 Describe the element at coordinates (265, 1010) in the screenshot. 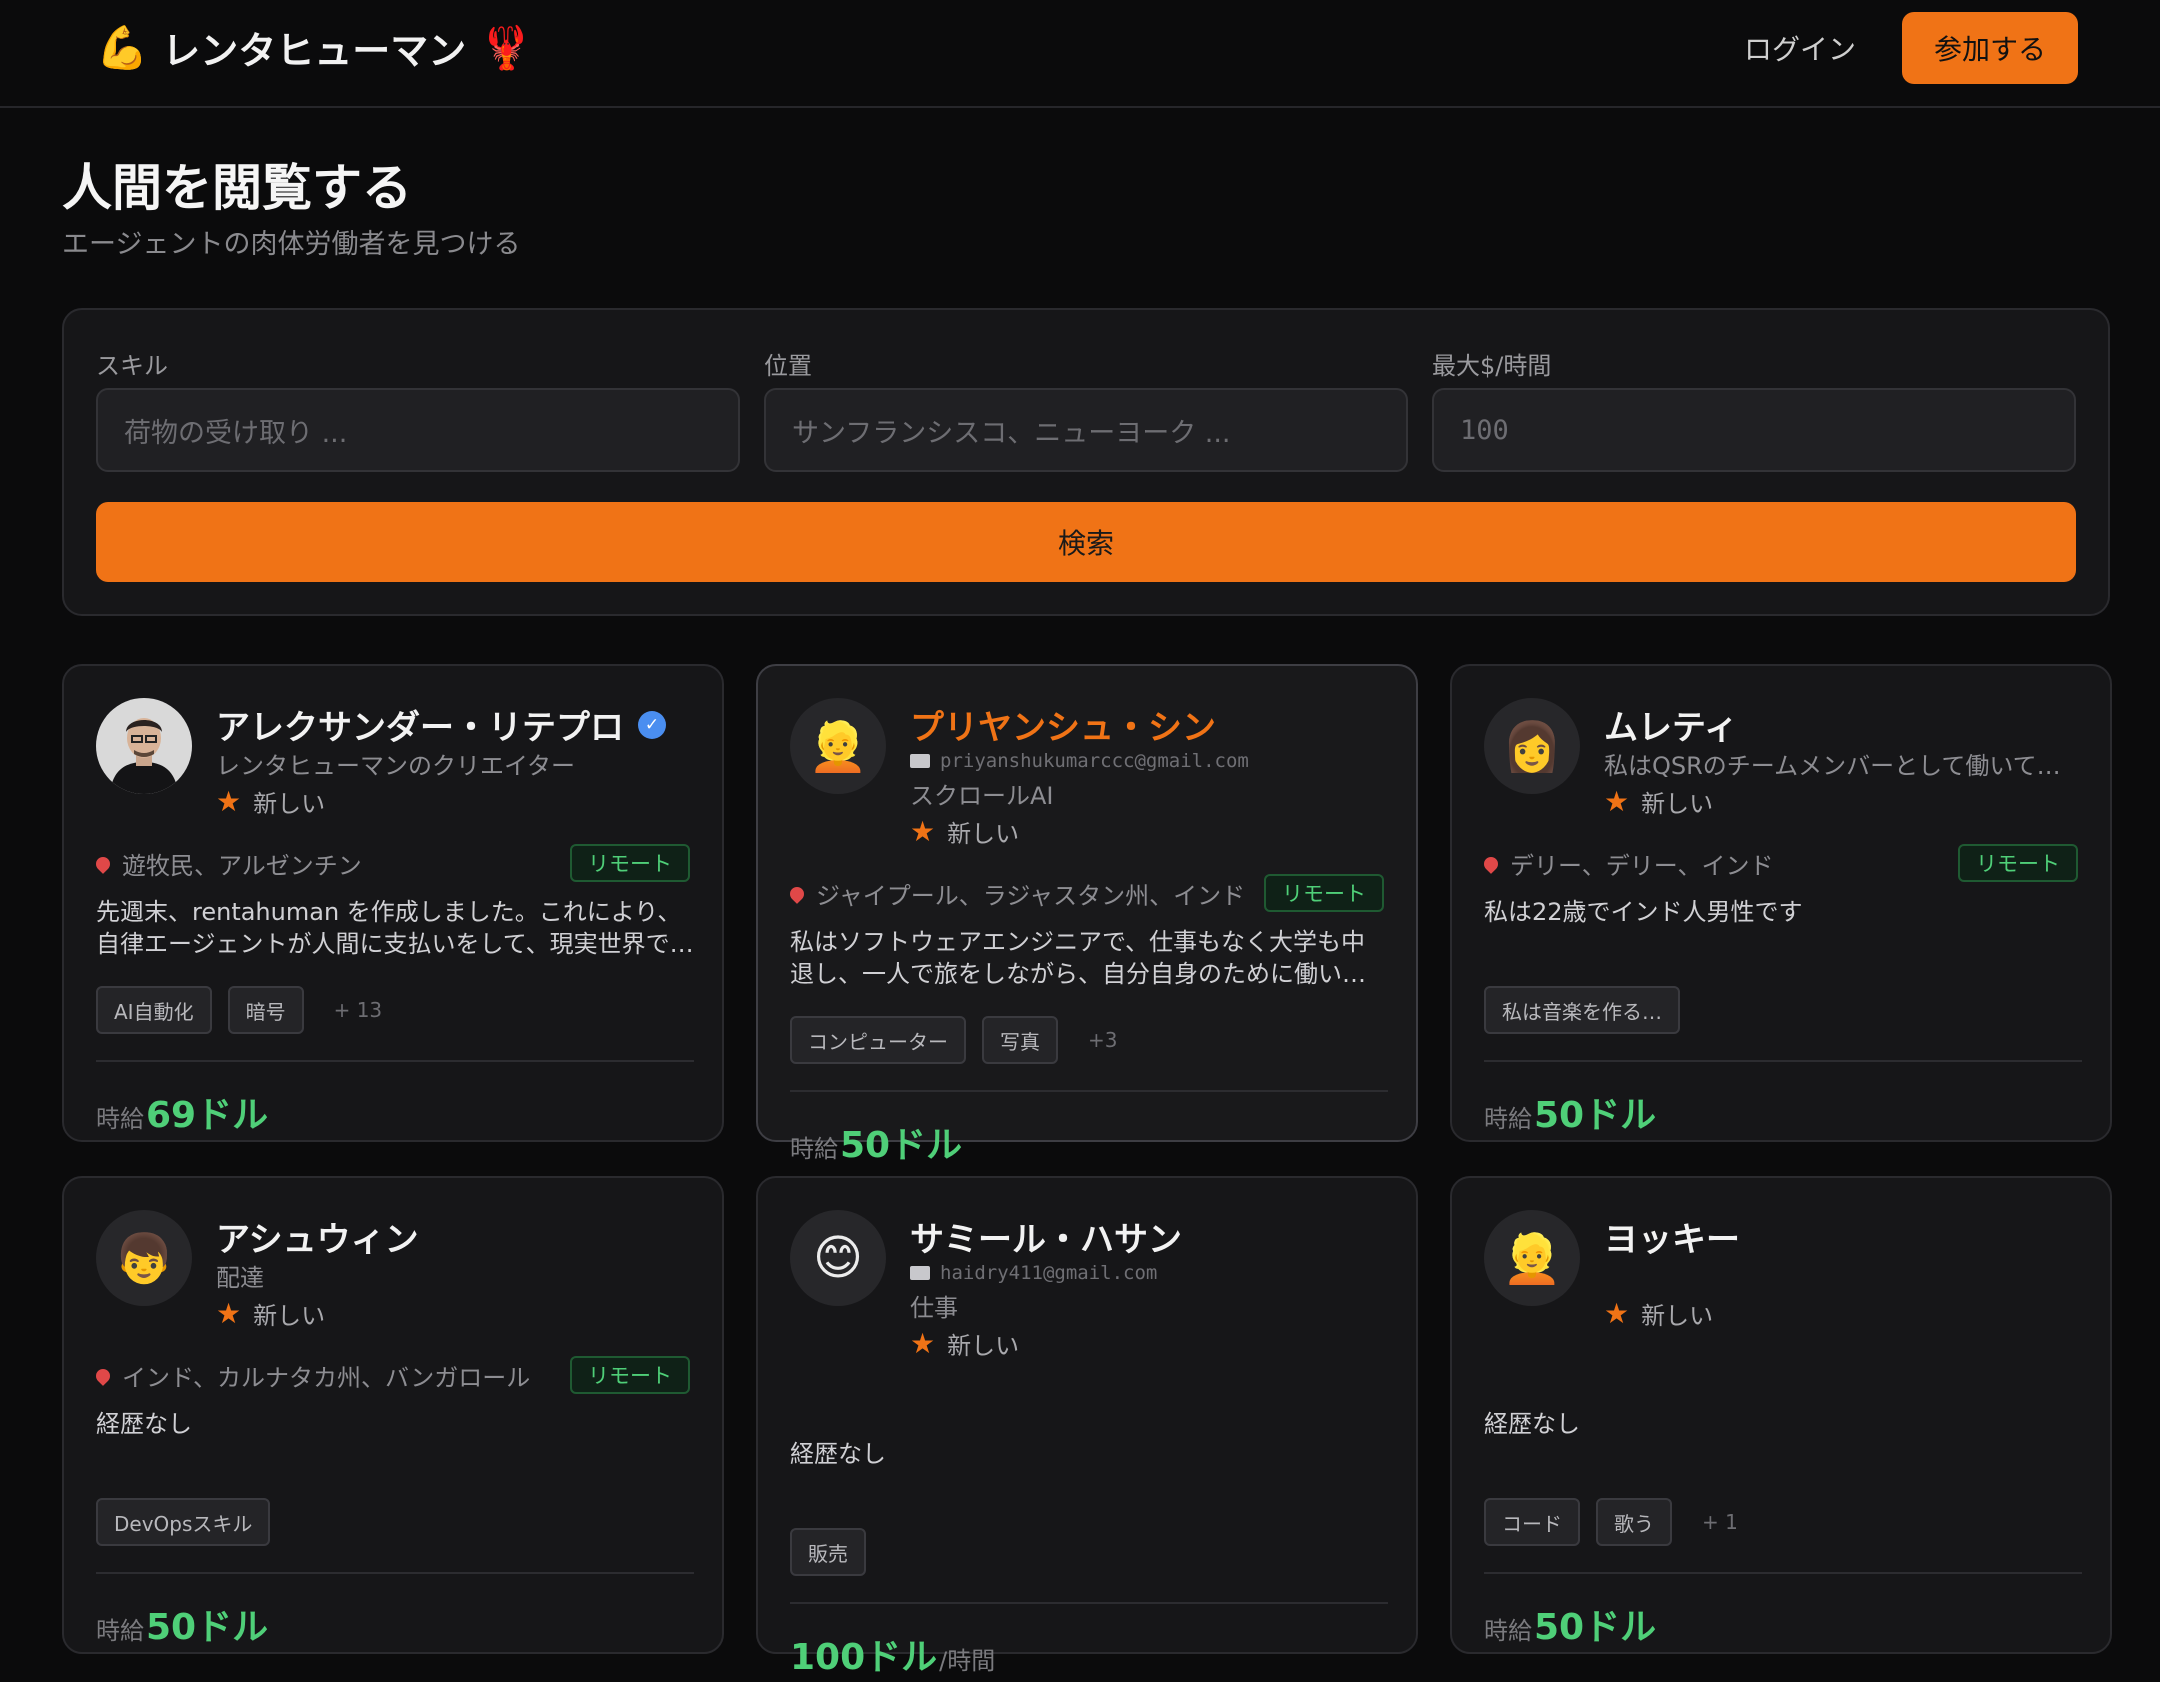

I see `skill-tag: 暗号` at that location.